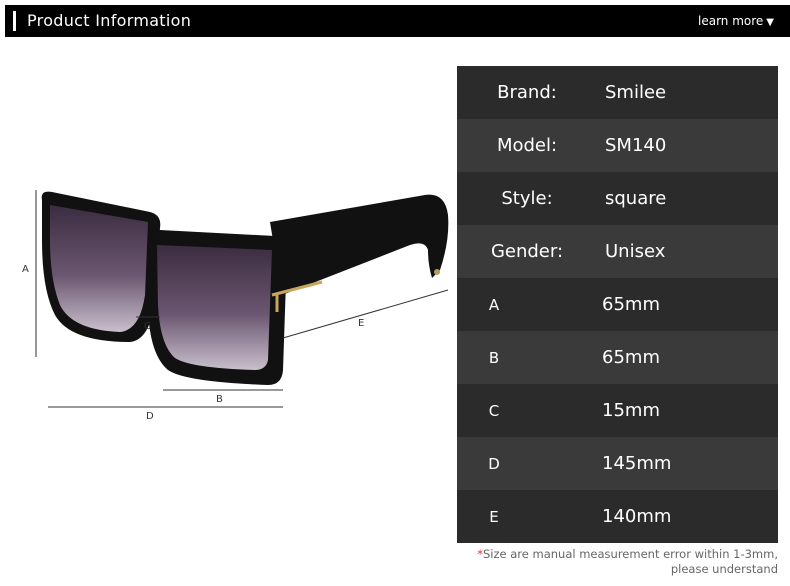 The height and width of the screenshot is (586, 790). What do you see at coordinates (214, 307) in the screenshot?
I see `right-lens` at bounding box center [214, 307].